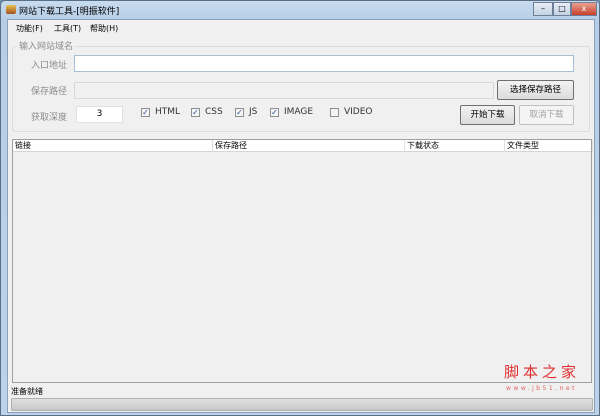 Image resolution: width=600 pixels, height=416 pixels. Describe the element at coordinates (324, 63) in the screenshot. I see `entry-url-input` at that location.